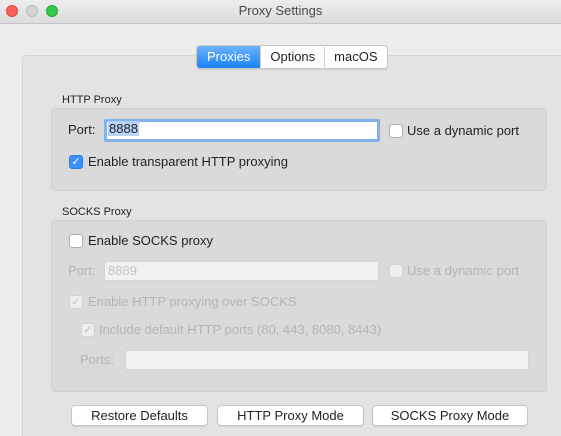 The height and width of the screenshot is (436, 561). Describe the element at coordinates (97, 359) in the screenshot. I see `ports-label: Ports:` at that location.